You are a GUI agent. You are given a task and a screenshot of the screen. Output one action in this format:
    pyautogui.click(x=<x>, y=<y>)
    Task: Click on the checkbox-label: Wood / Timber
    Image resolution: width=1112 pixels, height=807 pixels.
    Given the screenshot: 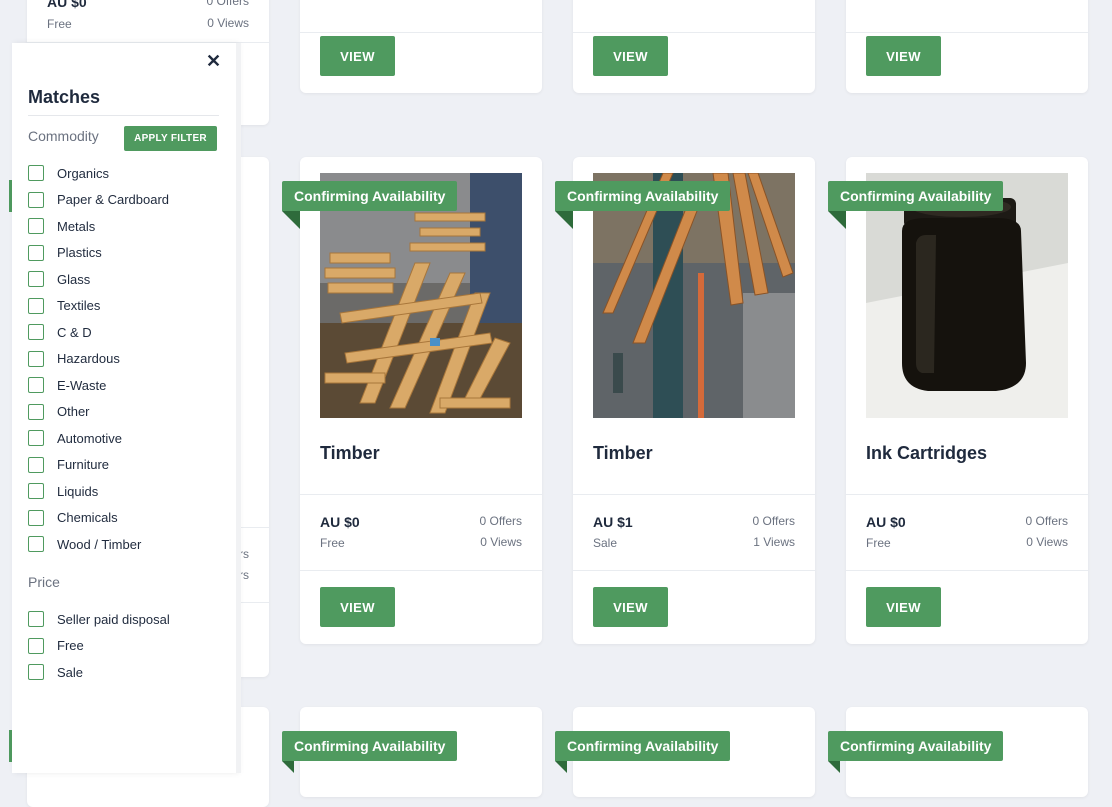 What is the action you would take?
    pyautogui.click(x=99, y=544)
    